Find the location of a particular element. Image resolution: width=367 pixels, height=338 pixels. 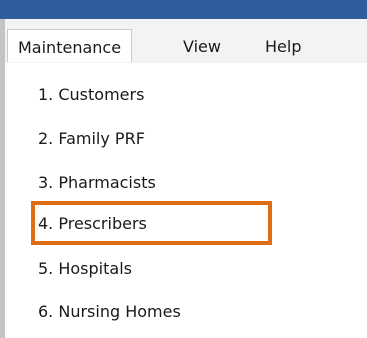

menu-item-nursing-homes: 6. Nursing Homes is located at coordinates (109, 312).